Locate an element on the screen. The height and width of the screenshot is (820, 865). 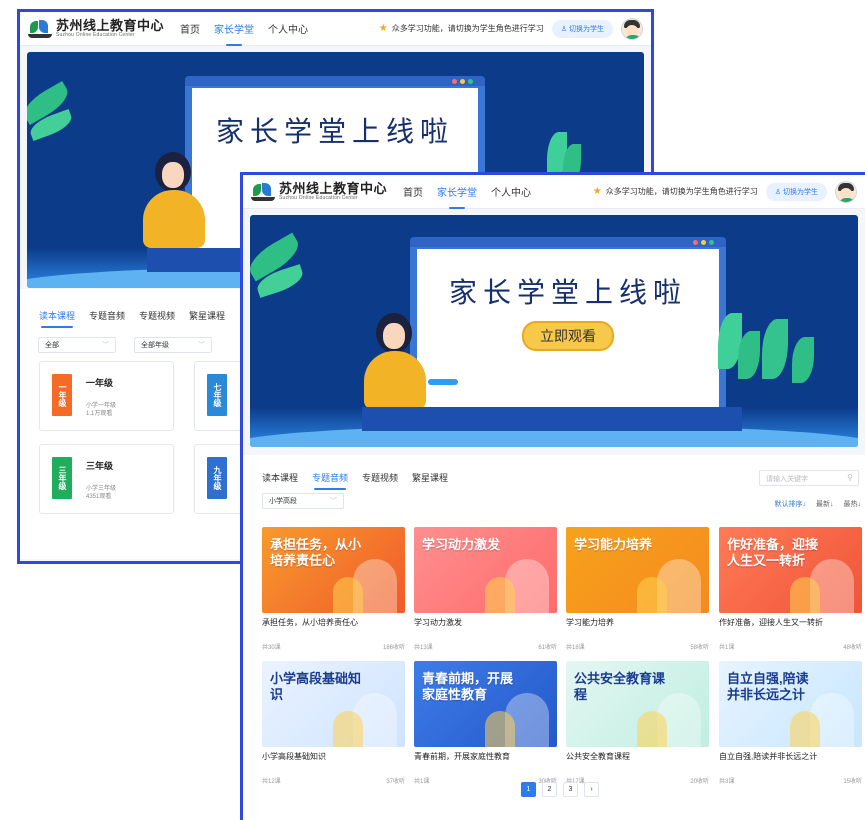
thumbnail-title: 青春前期，开展家庭性教育 is located at coordinates (468, 686).